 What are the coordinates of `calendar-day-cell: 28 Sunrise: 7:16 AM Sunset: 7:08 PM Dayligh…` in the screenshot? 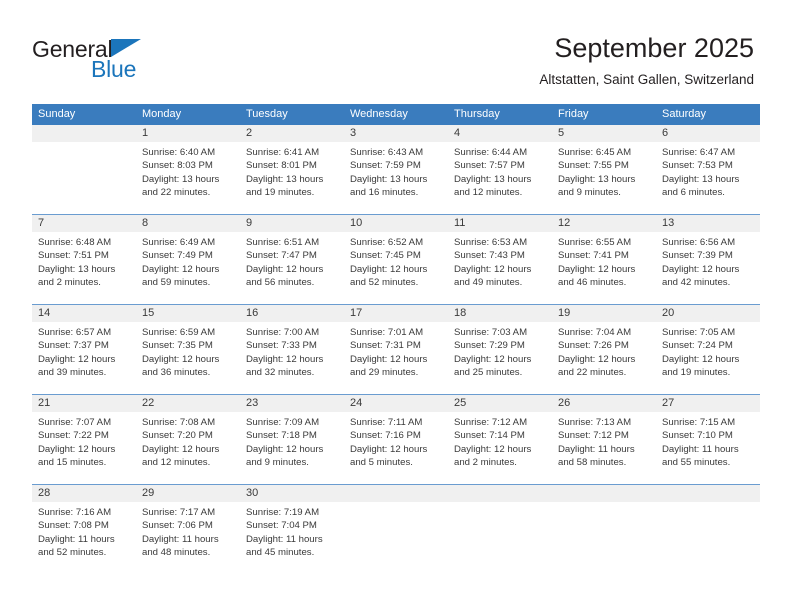 It's located at (84, 528).